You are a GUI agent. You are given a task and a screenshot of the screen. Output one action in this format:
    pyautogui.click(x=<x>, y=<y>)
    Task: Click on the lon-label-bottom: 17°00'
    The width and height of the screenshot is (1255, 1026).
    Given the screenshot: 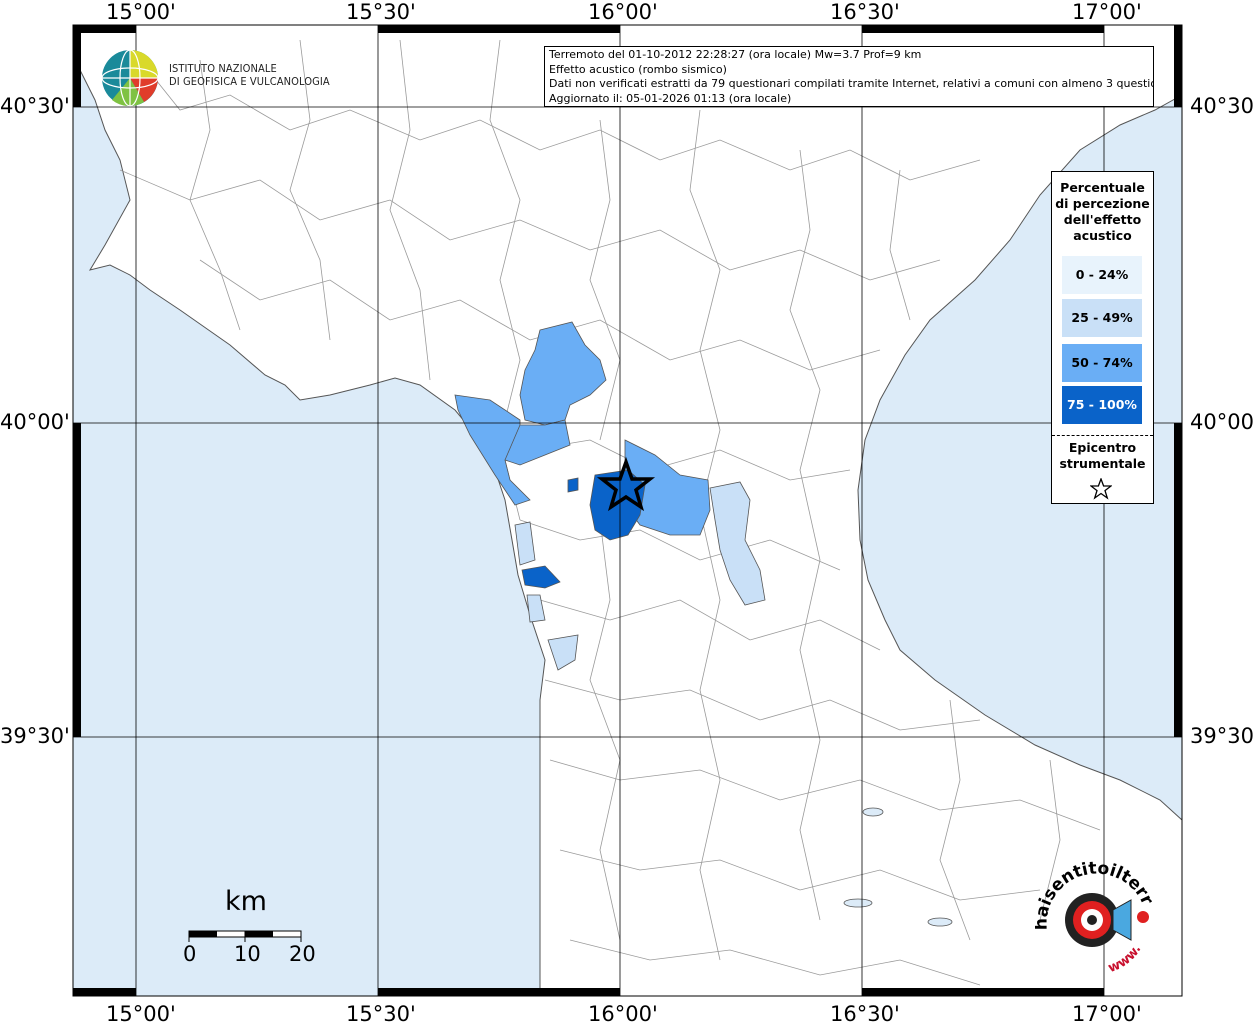 What is the action you would take?
    pyautogui.click(x=1107, y=1014)
    